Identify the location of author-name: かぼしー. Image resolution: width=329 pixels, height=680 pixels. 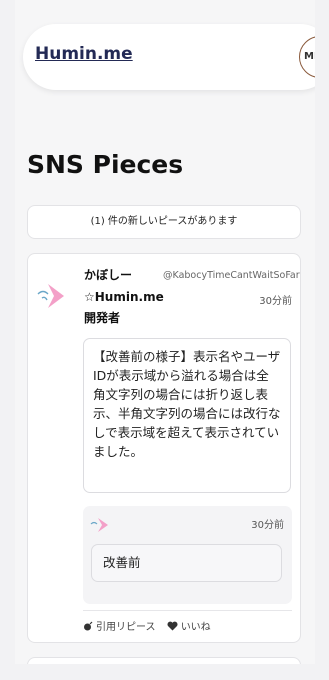
(108, 274).